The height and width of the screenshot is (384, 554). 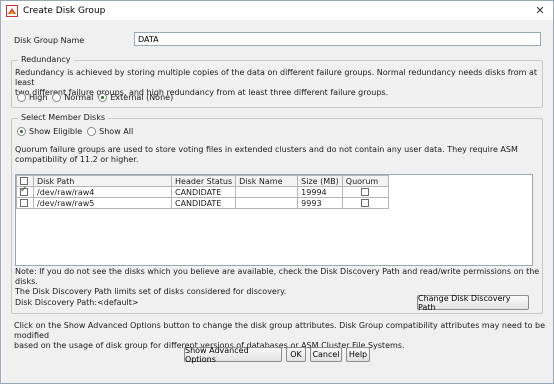 I want to click on radio-label: External (None), so click(x=142, y=97).